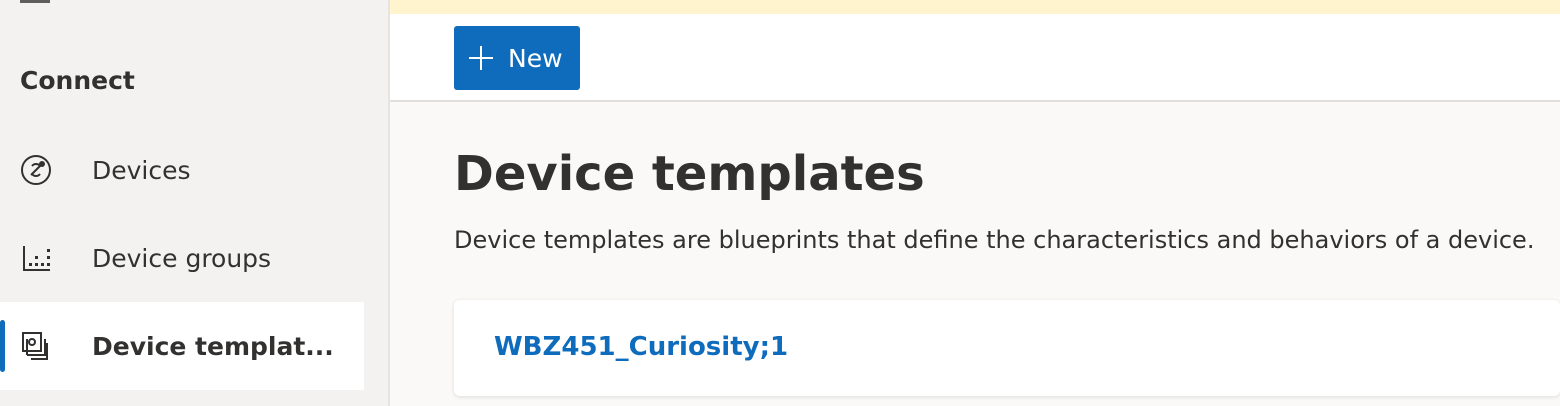 This screenshot has width=1560, height=406. I want to click on menu-icon, so click(35, 1).